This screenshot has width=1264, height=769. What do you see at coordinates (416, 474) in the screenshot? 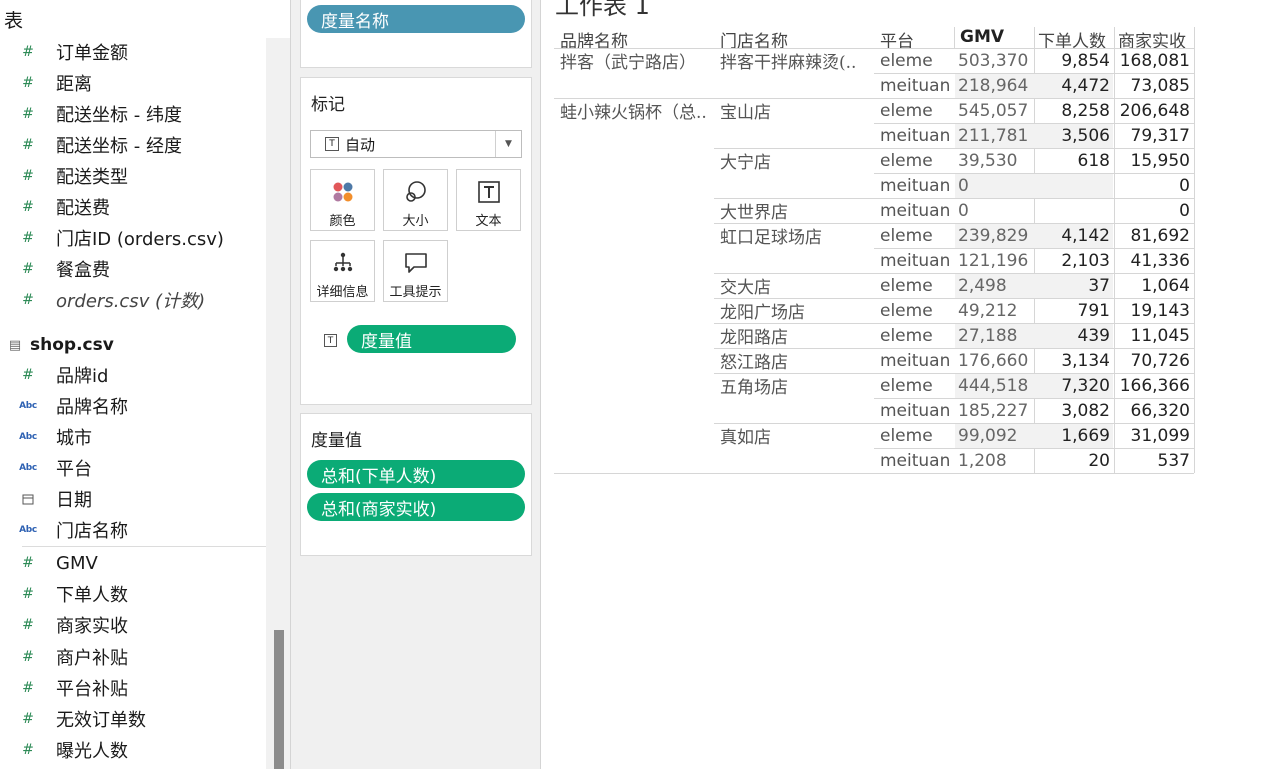
I see `measure-pill-orders: 总和(下单人数)` at bounding box center [416, 474].